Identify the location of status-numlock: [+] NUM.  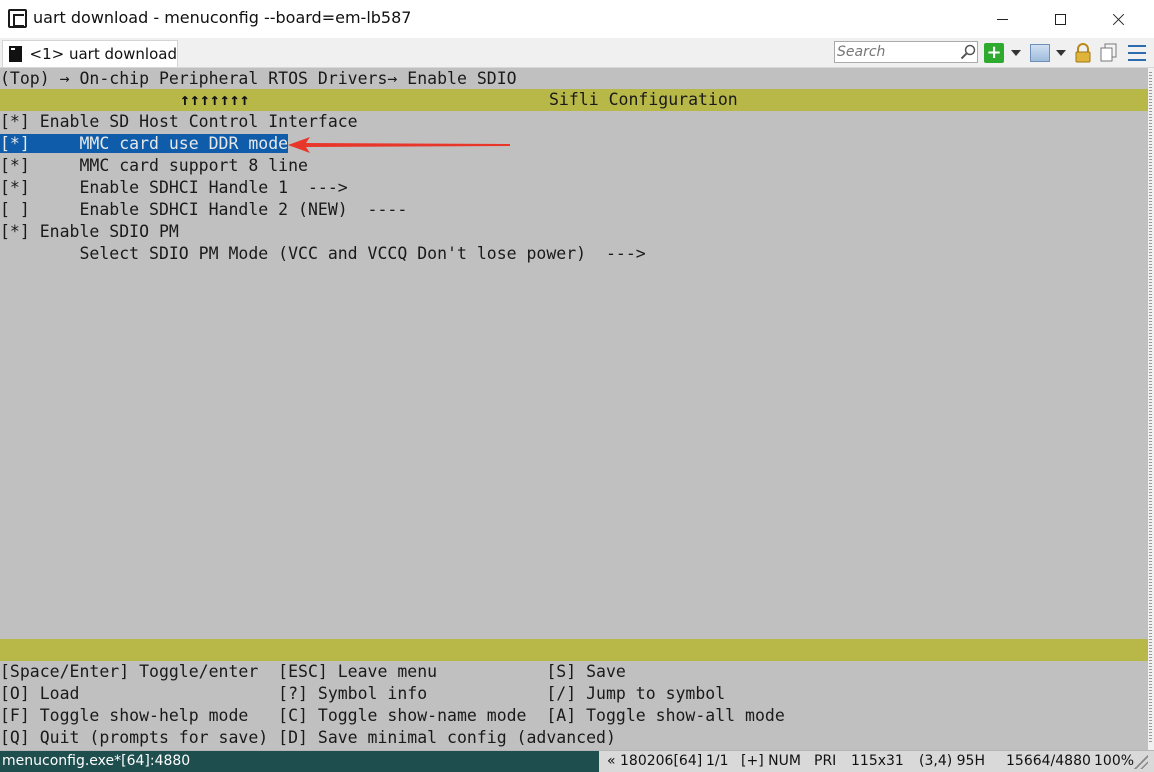
(771, 761).